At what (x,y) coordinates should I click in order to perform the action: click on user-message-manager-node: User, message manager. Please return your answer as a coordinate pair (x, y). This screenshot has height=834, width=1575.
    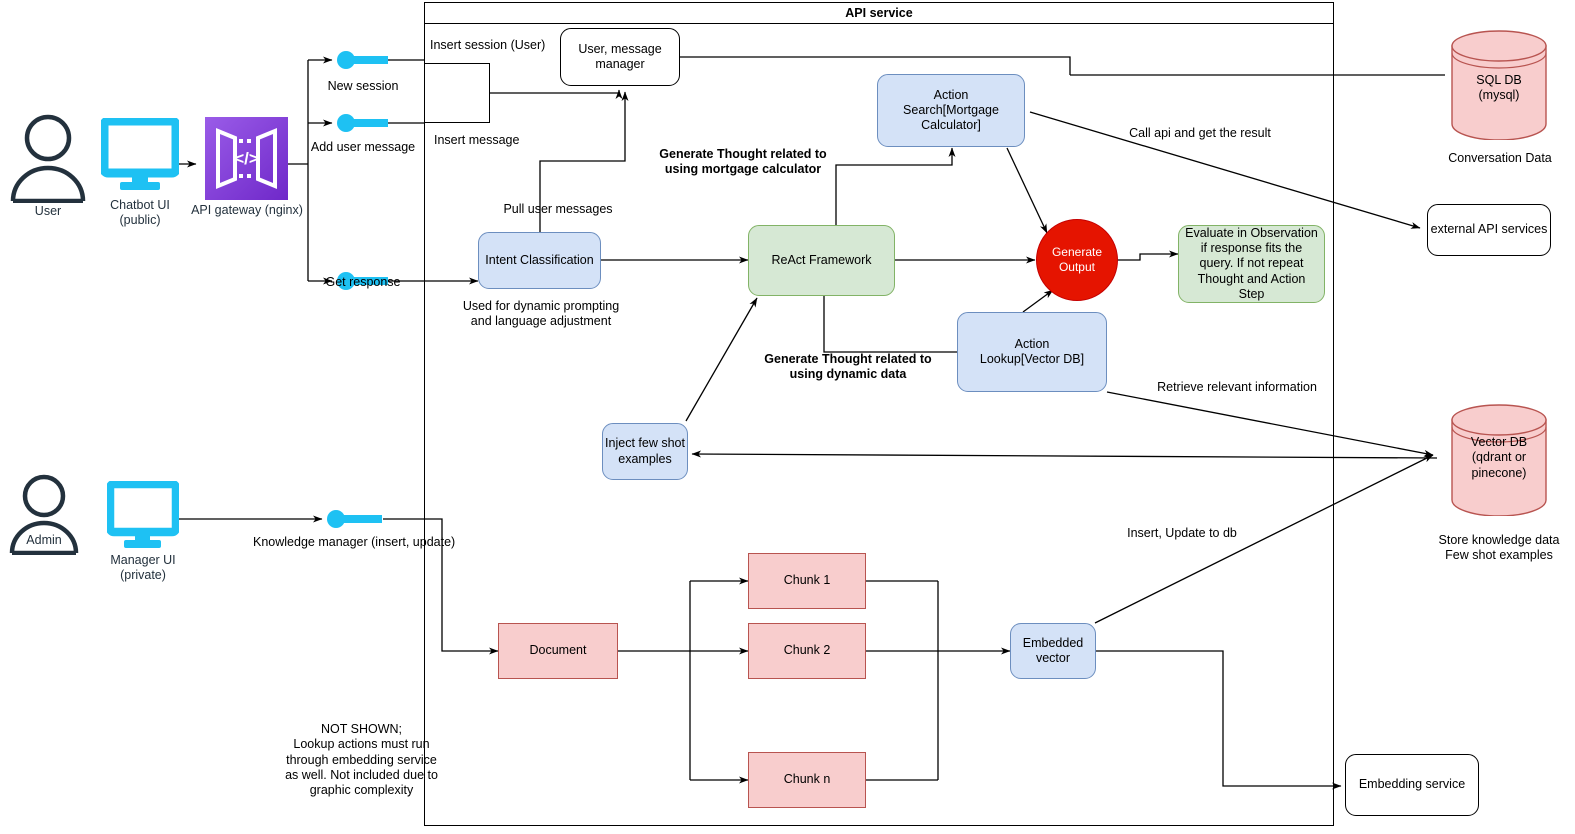
    Looking at the image, I should click on (620, 57).